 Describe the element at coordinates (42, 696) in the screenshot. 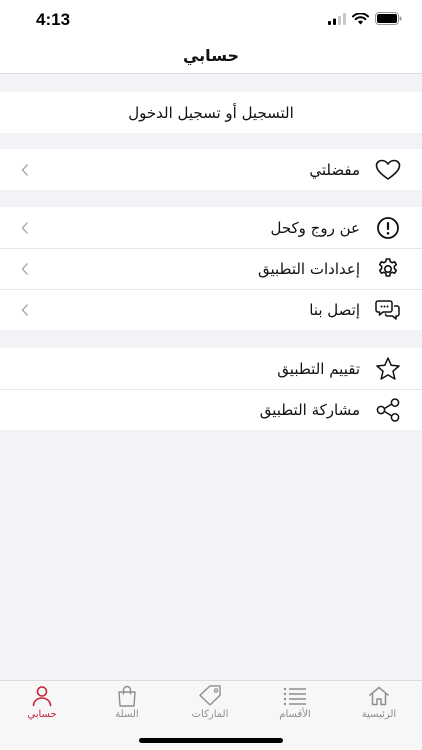

I see `person-icon` at that location.